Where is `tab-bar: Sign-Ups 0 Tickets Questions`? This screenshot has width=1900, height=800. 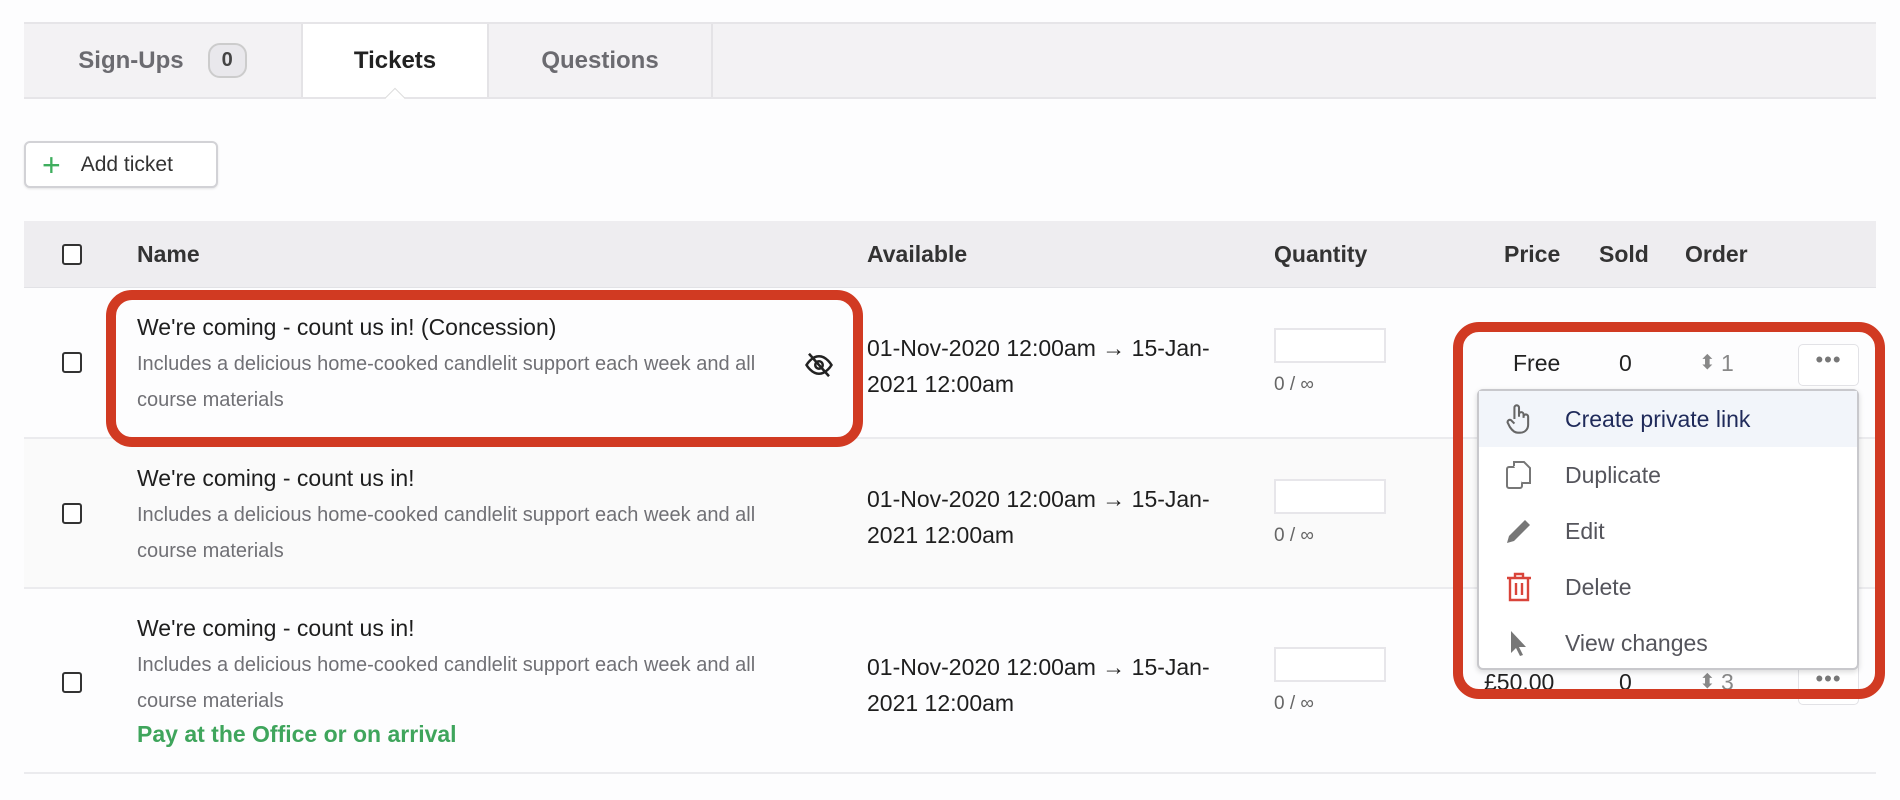
tab-bar: Sign-Ups 0 Tickets Questions is located at coordinates (950, 60).